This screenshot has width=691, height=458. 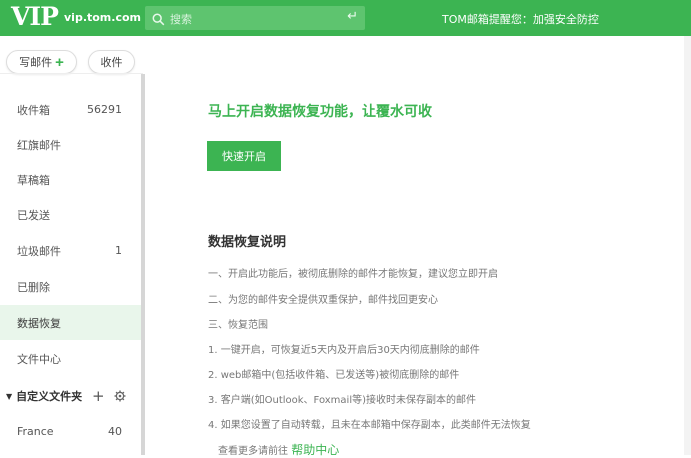 What do you see at coordinates (39, 251) in the screenshot?
I see `sidebar-item-label: 垃圾邮件` at bounding box center [39, 251].